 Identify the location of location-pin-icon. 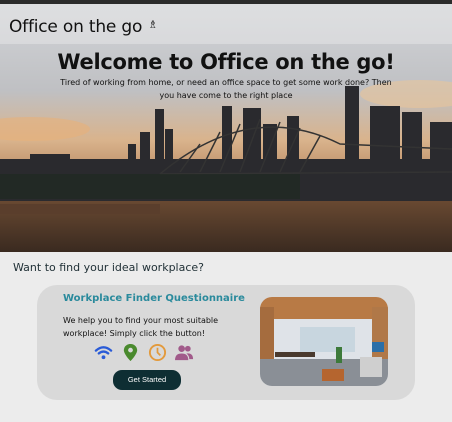
(130, 352).